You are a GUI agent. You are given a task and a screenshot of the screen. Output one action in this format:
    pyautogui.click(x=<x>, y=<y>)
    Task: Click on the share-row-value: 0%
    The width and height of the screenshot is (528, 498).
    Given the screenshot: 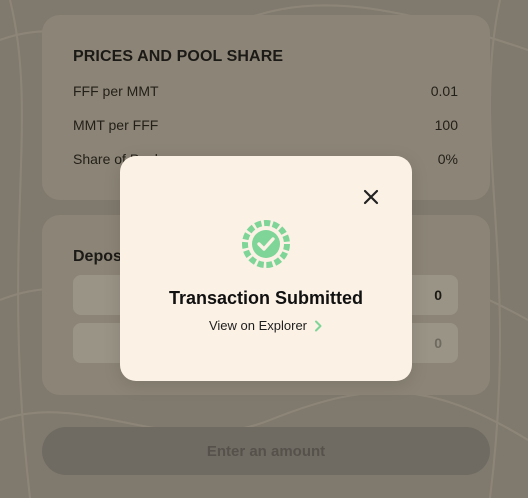 What is the action you would take?
    pyautogui.click(x=447, y=159)
    